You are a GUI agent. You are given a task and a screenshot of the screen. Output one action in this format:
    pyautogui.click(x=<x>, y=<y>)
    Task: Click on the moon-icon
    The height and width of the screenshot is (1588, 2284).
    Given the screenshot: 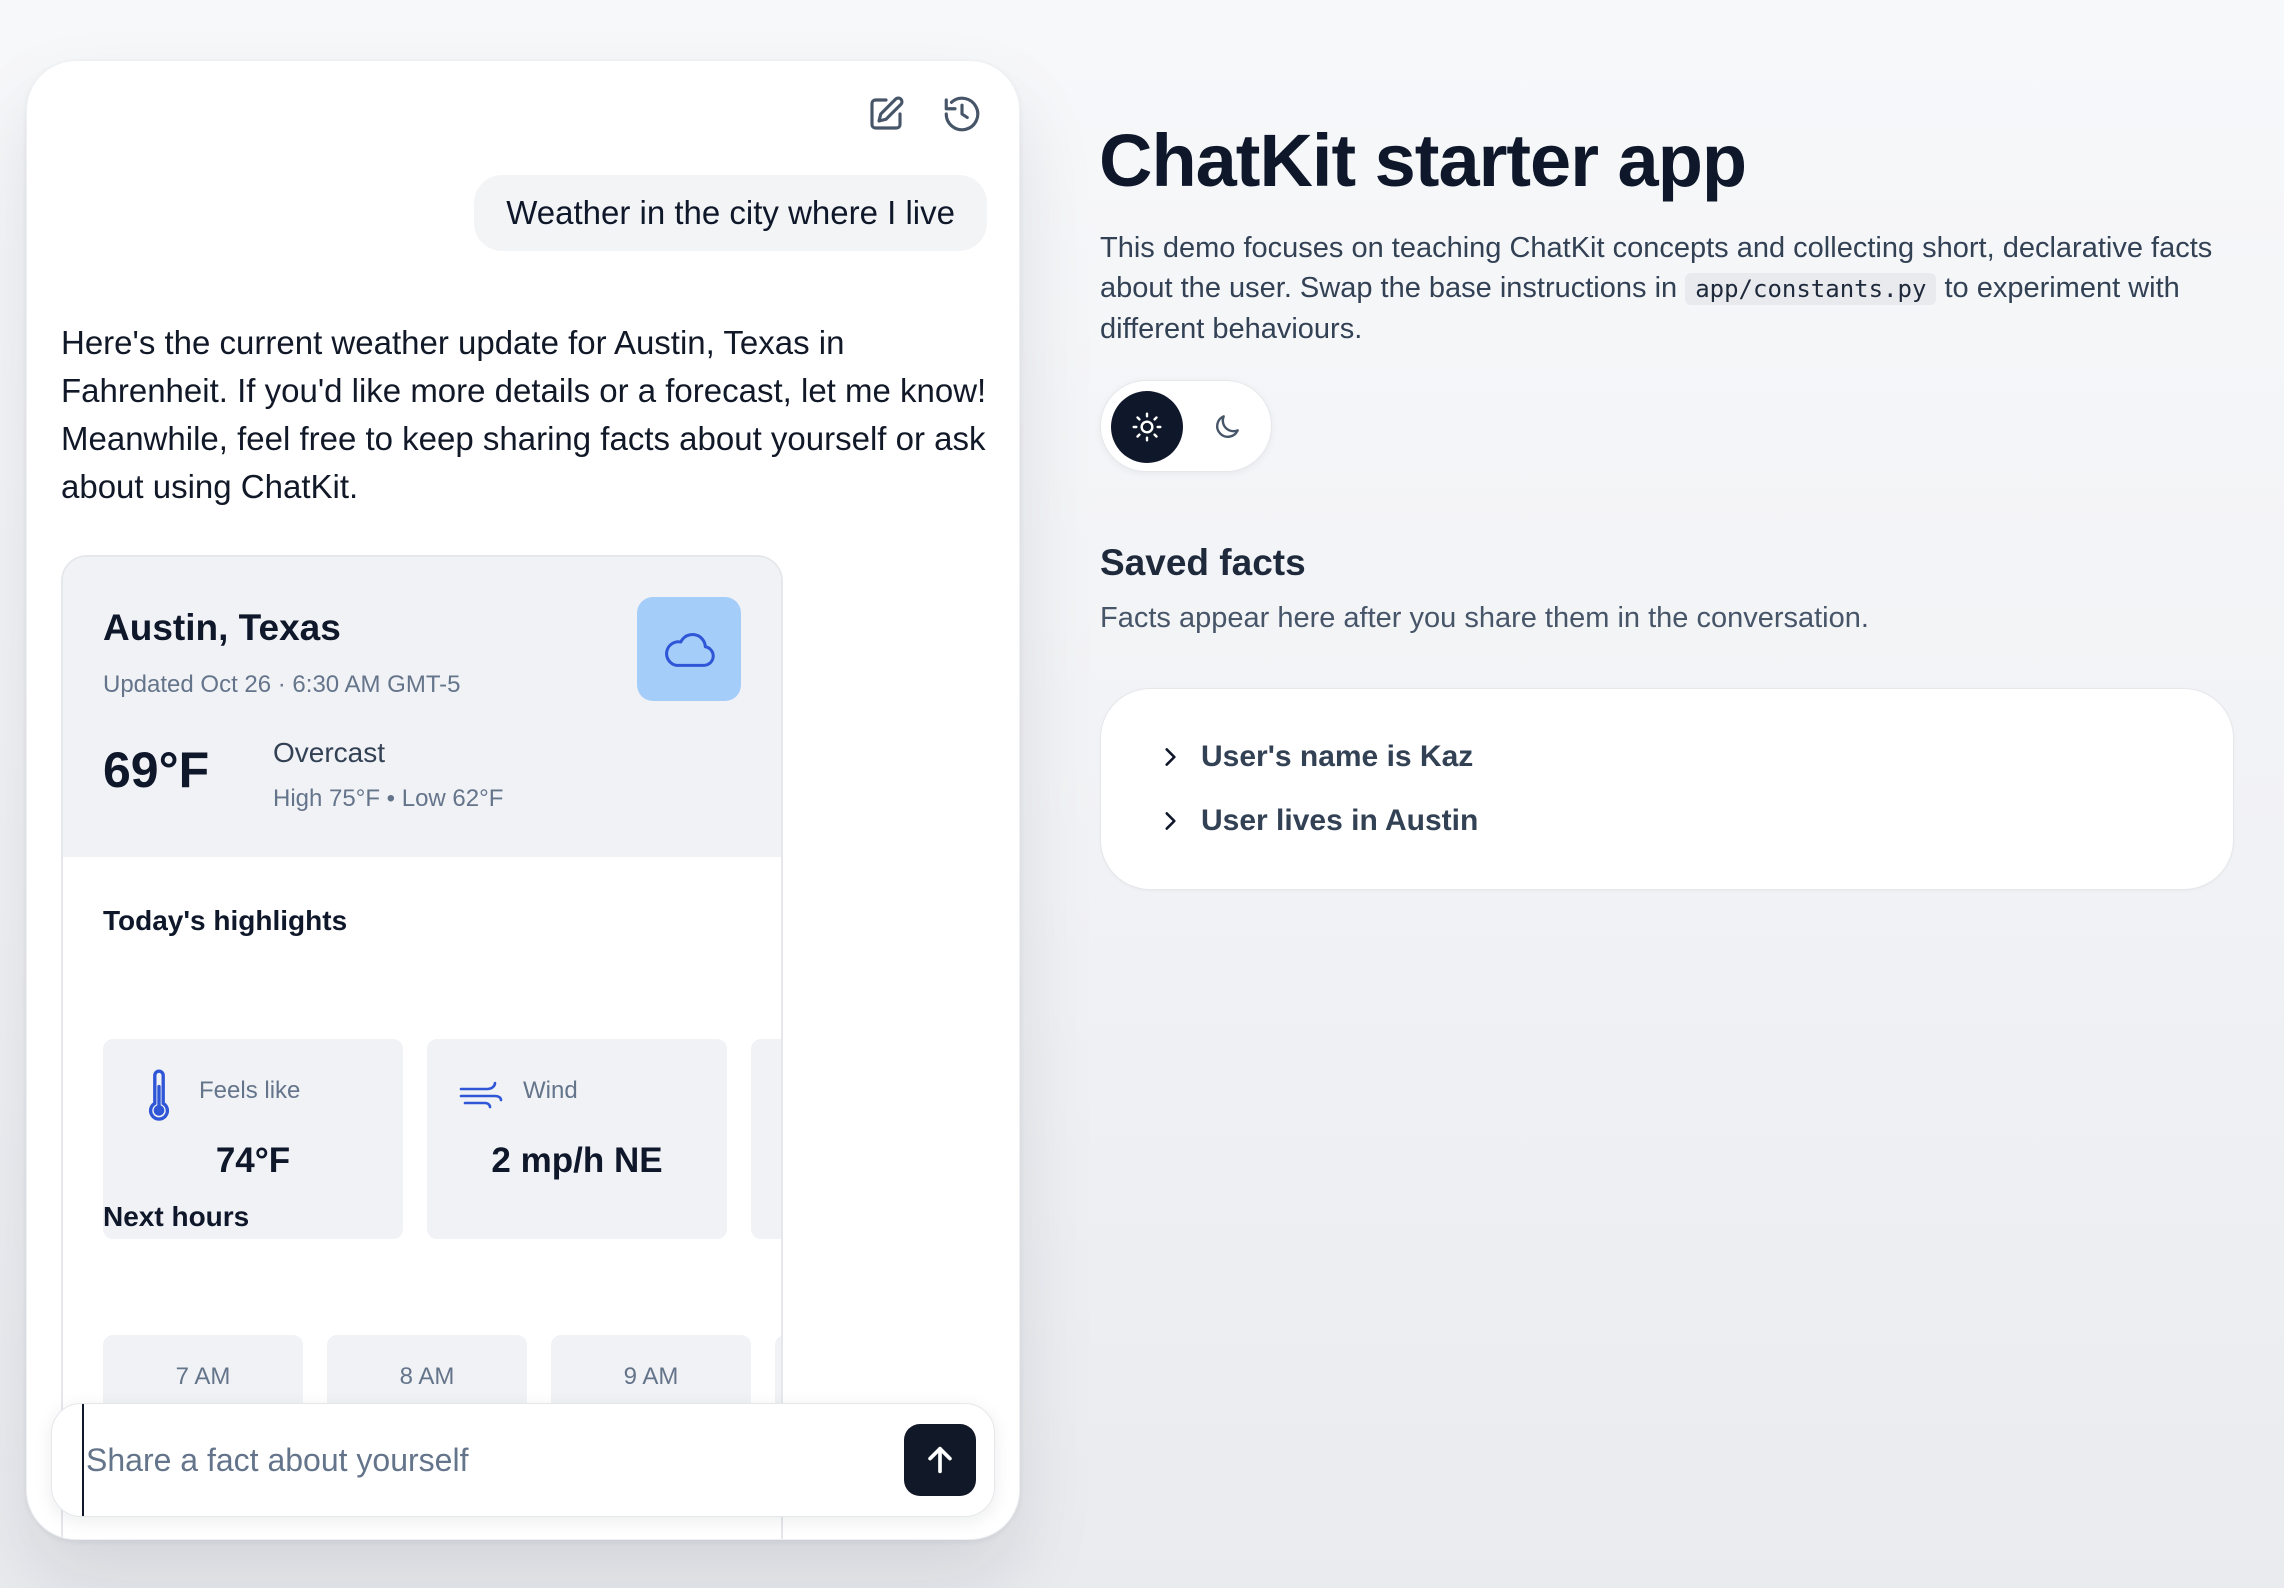 What is the action you would take?
    pyautogui.click(x=1227, y=426)
    